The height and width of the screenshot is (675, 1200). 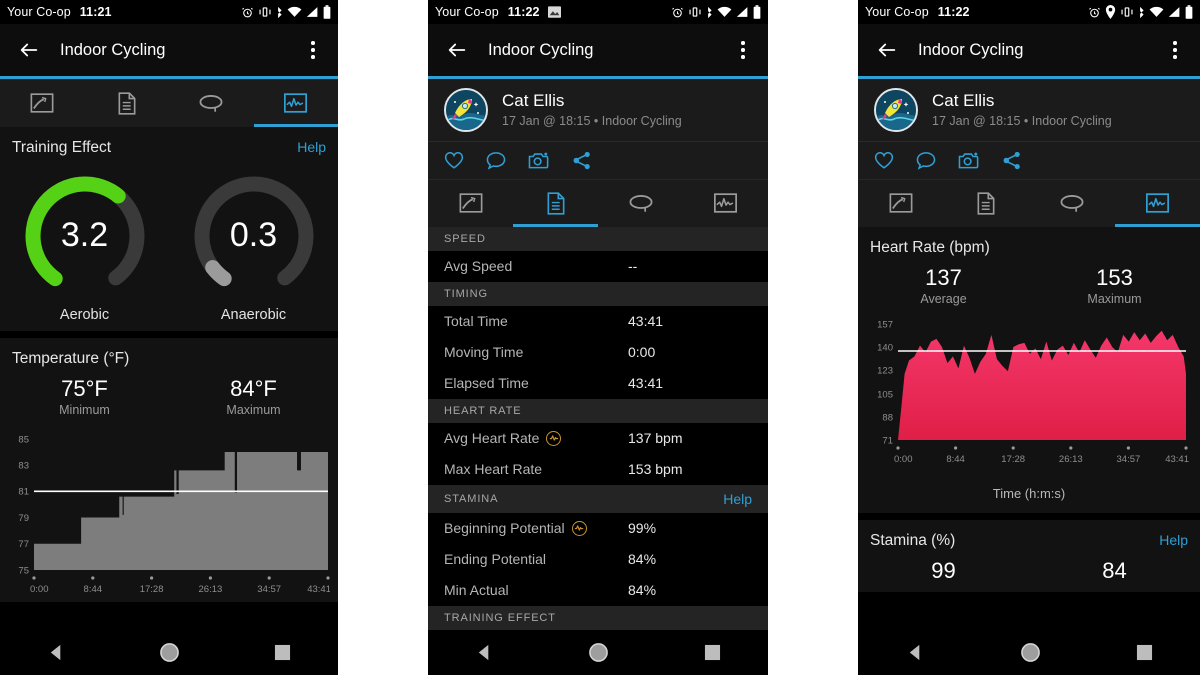 I want to click on detail-row-label: Avg Heart Rate, so click(x=503, y=438).